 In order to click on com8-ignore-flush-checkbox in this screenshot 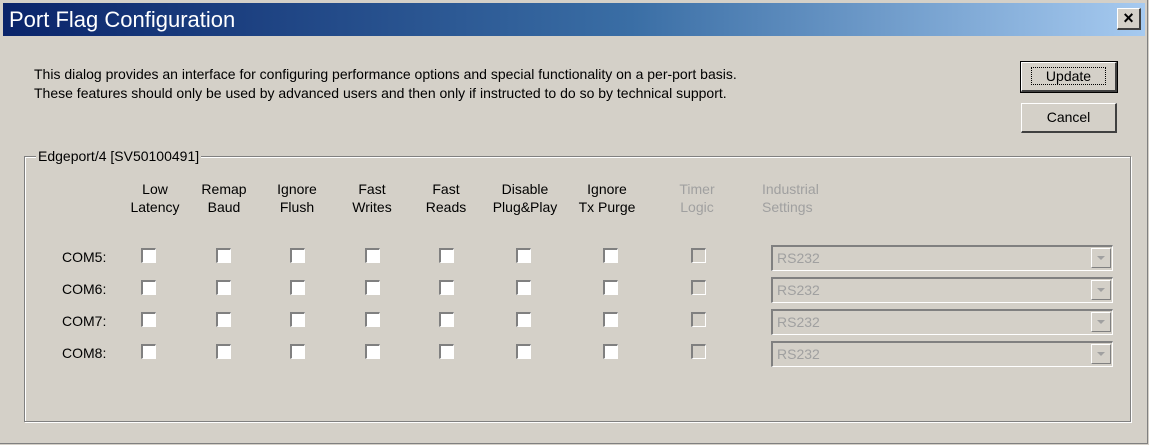, I will do `click(297, 351)`.